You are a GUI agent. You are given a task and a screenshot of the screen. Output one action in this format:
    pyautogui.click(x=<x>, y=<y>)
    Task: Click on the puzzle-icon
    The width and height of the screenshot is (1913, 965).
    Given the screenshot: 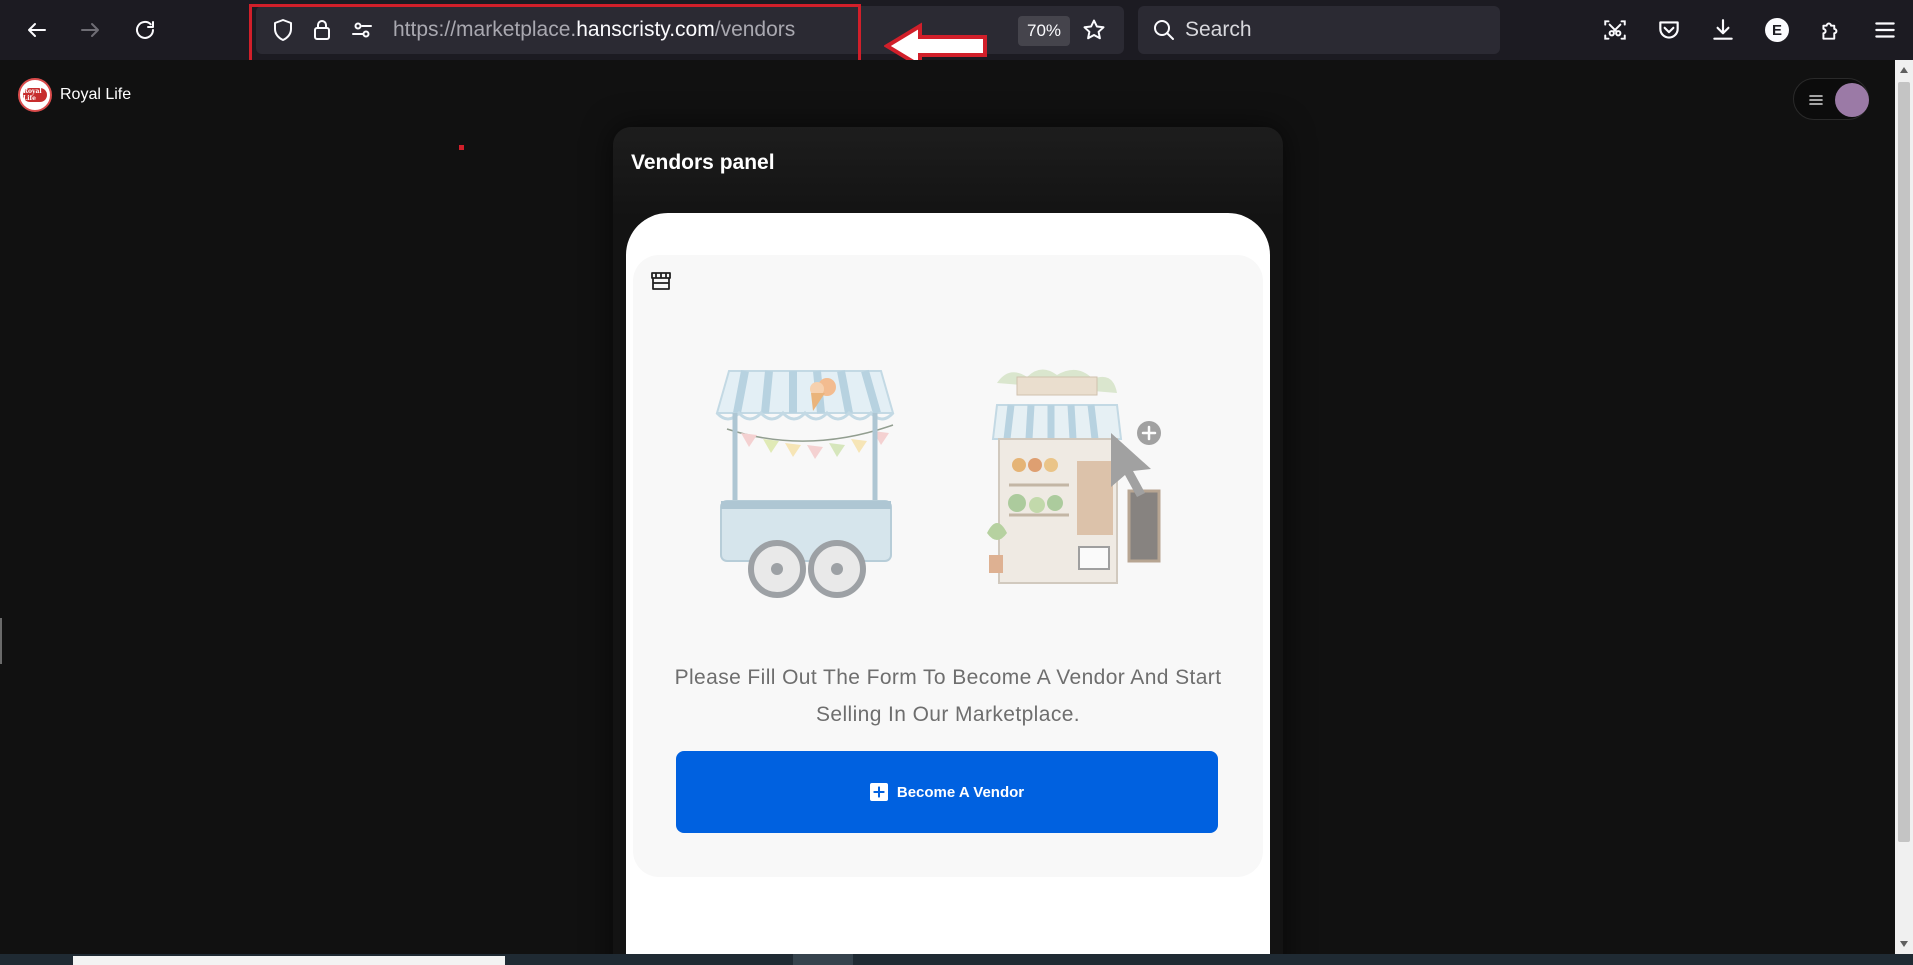 What is the action you would take?
    pyautogui.click(x=1830, y=31)
    